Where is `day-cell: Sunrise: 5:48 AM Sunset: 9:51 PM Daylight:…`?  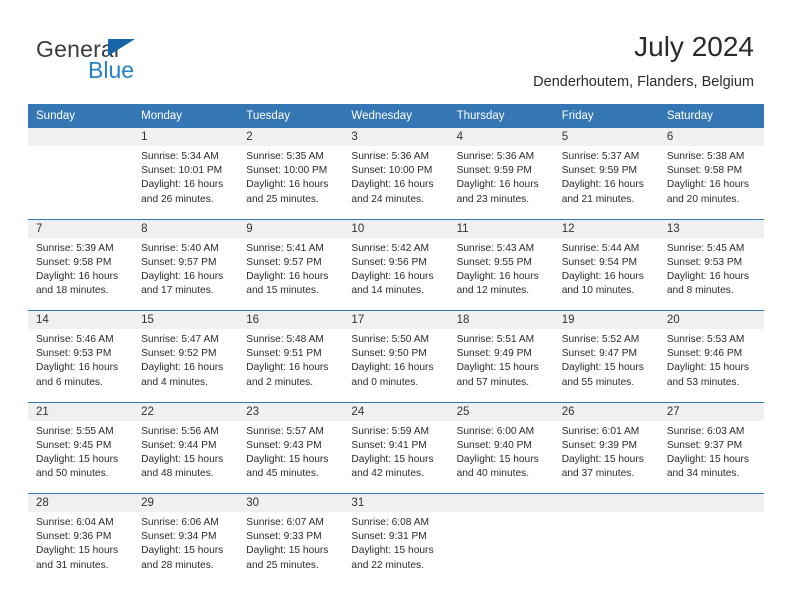
day-cell: Sunrise: 5:48 AM Sunset: 9:51 PM Daylight:… is located at coordinates (291, 365).